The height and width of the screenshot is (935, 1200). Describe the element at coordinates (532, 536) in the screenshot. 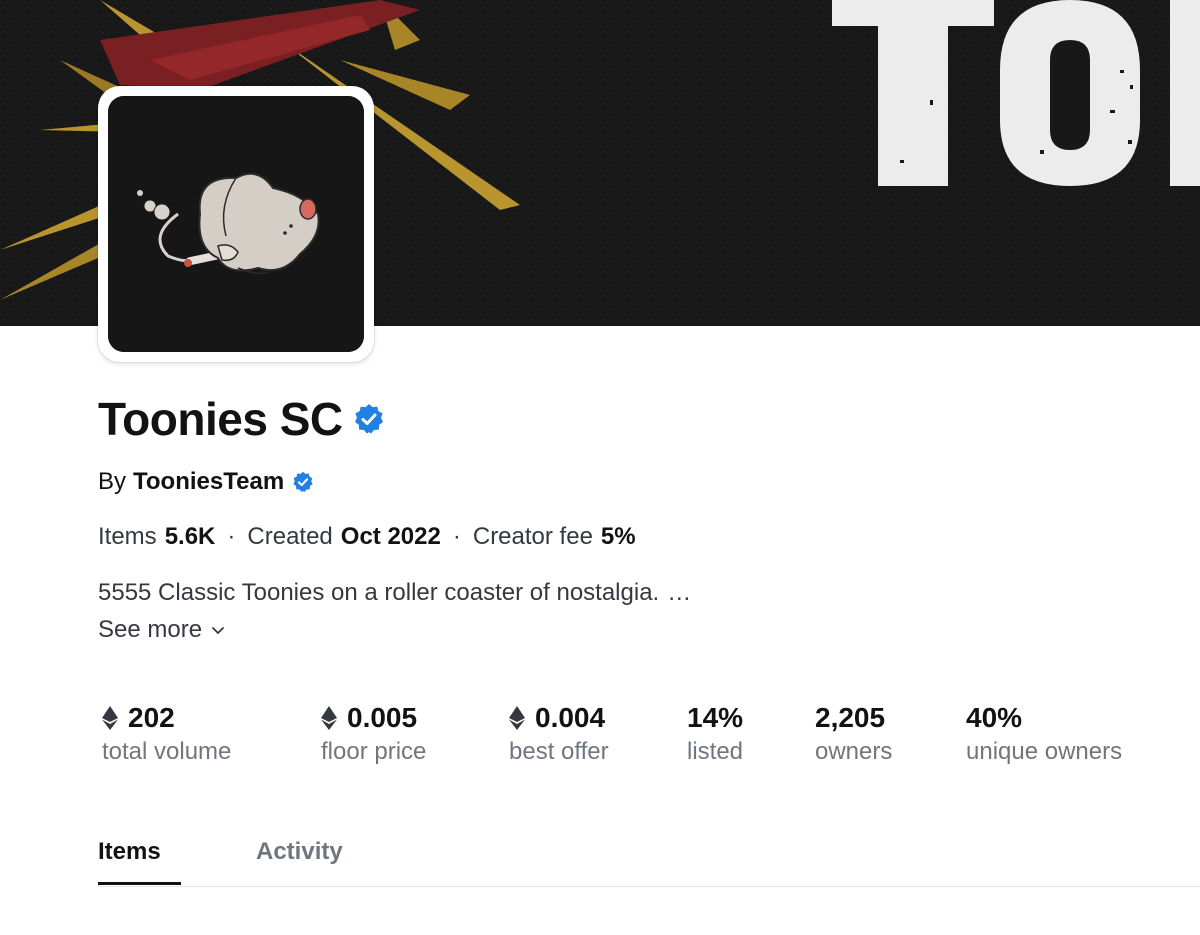

I see `creator-fee-label: Creator fee` at that location.